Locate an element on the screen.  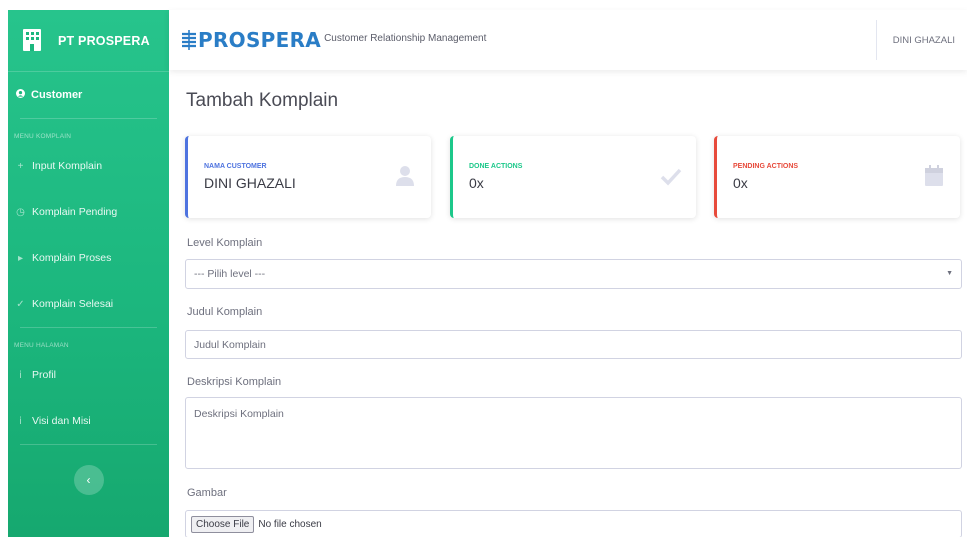
check-icon: ✓ is located at coordinates (20, 304).